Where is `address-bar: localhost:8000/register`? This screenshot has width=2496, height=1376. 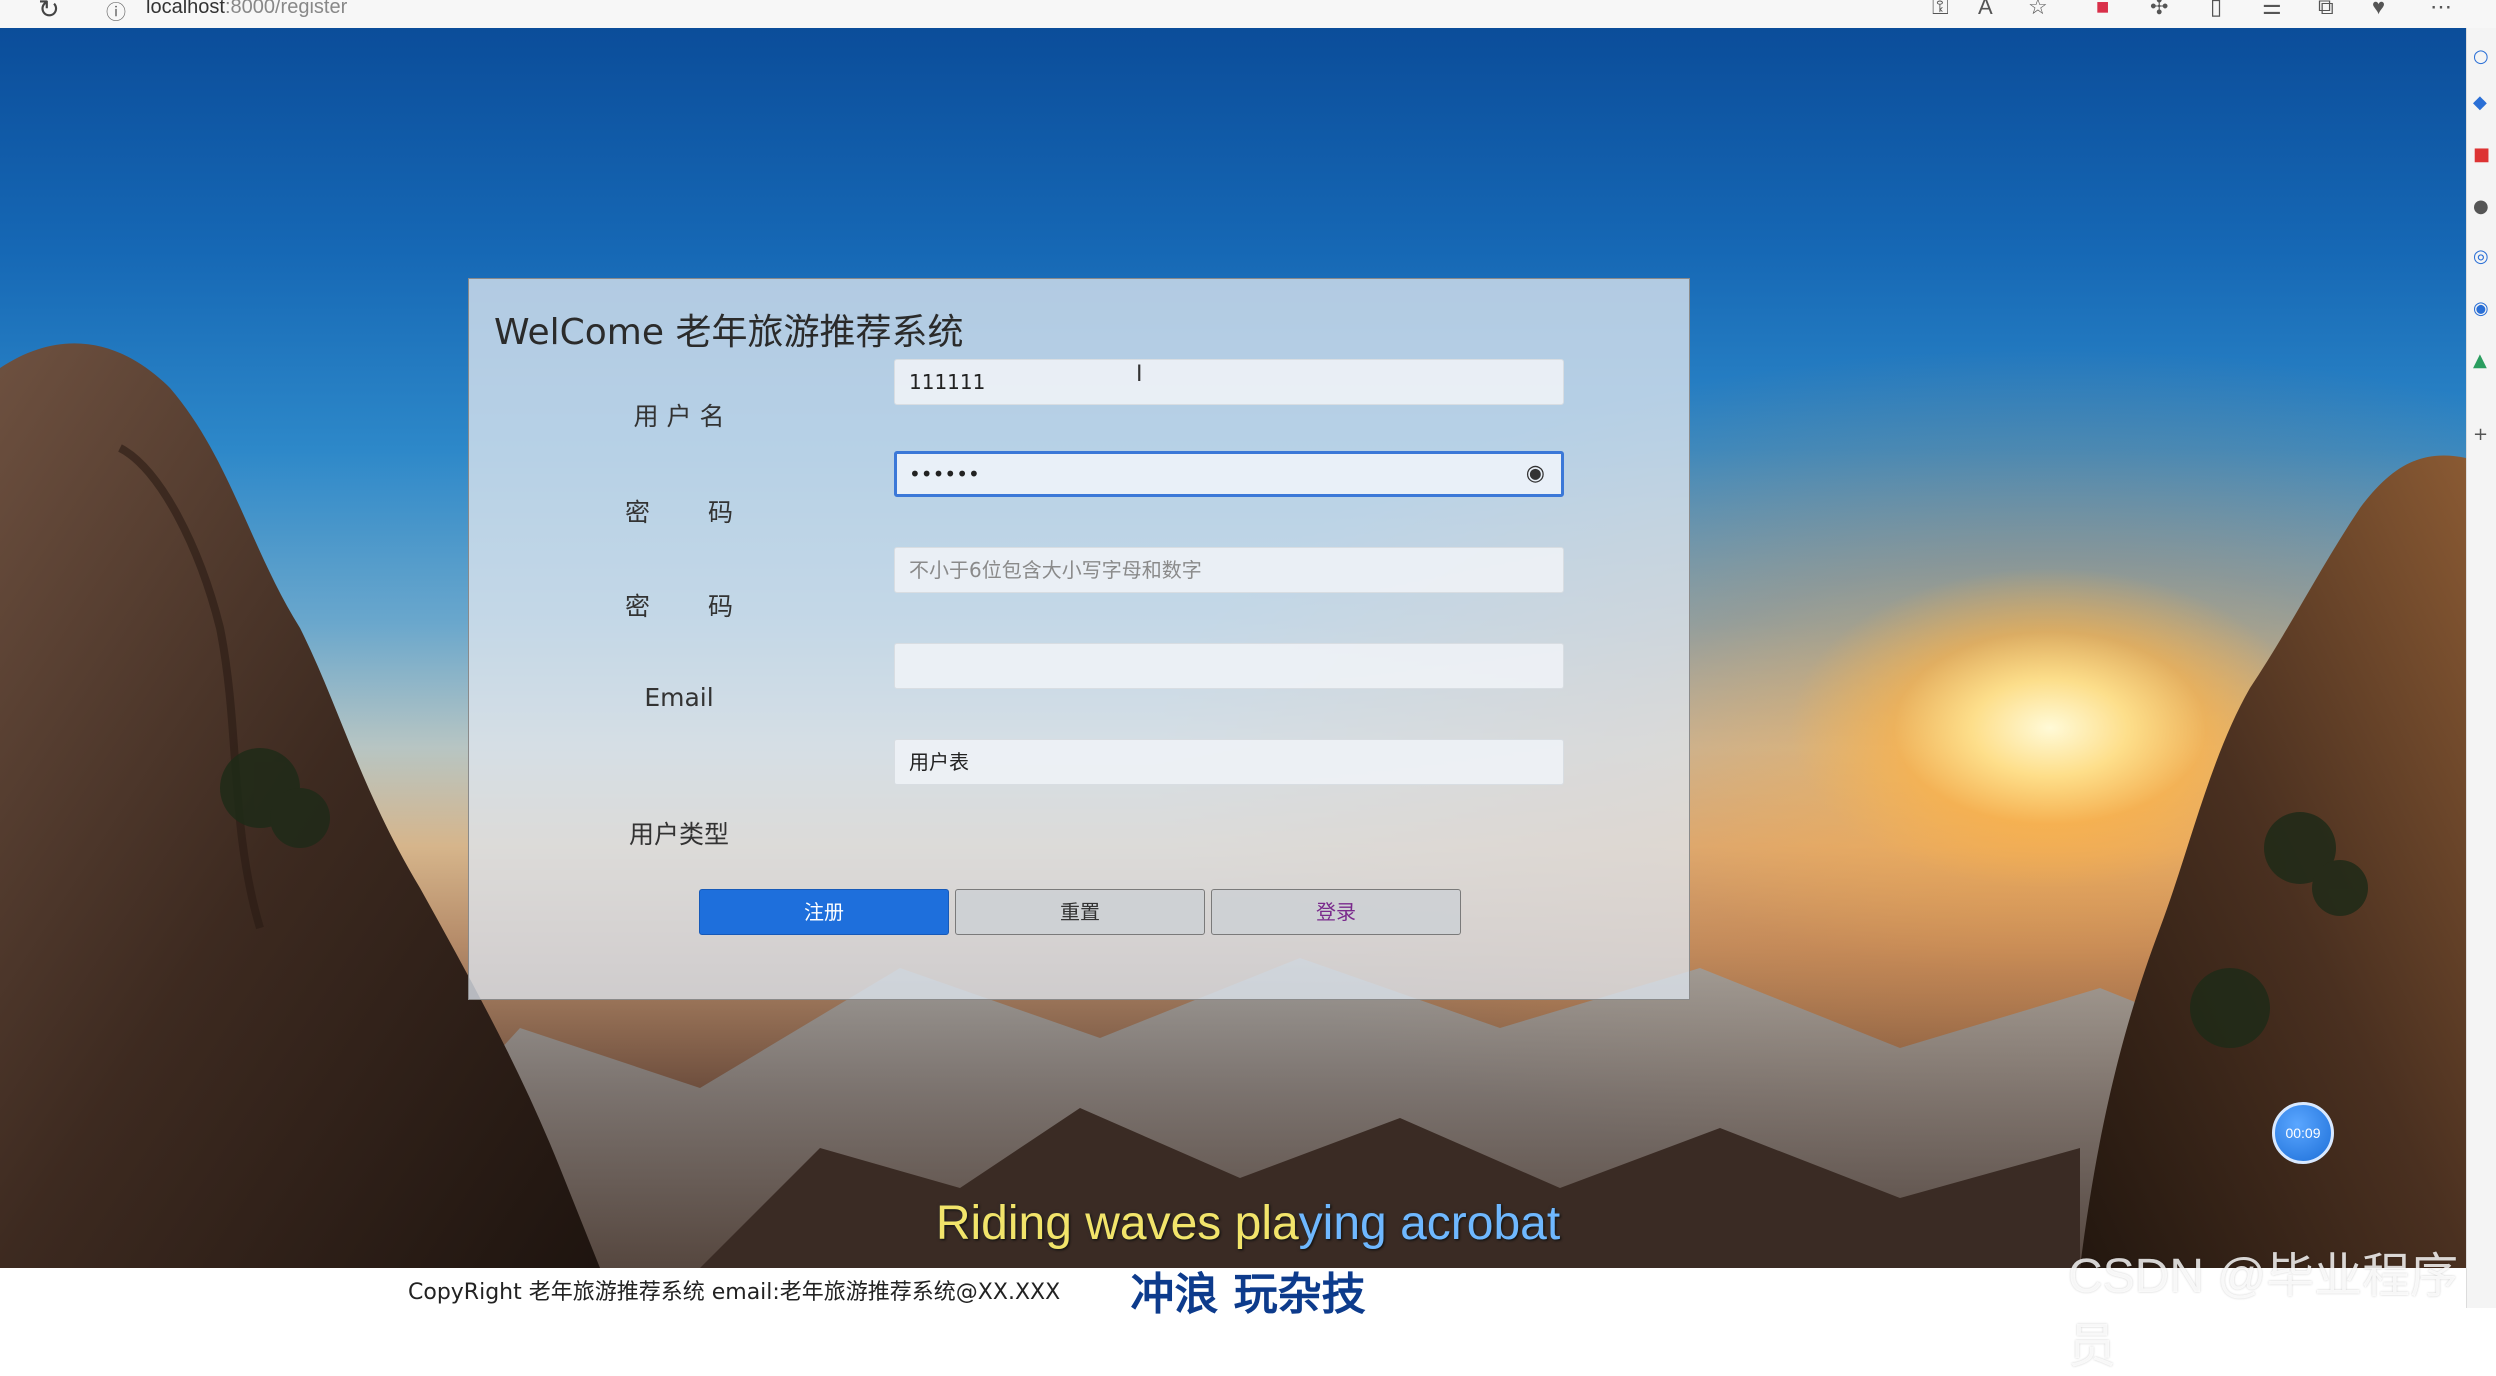 address-bar: localhost:8000/register is located at coordinates (246, 9).